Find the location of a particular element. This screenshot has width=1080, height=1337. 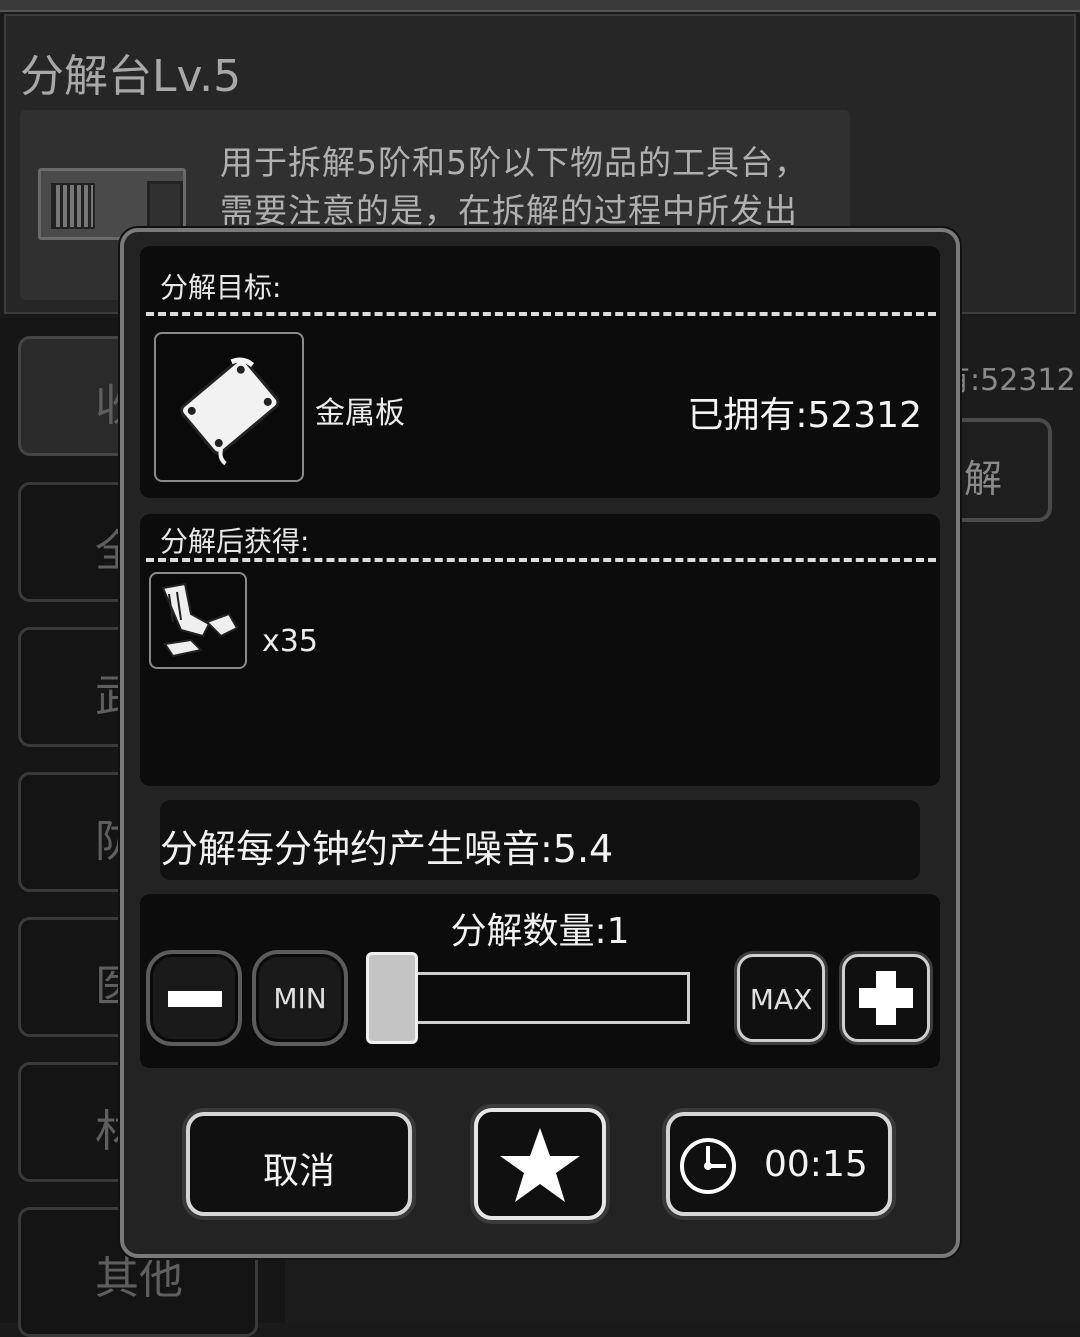

star-icon is located at coordinates (540, 1165).